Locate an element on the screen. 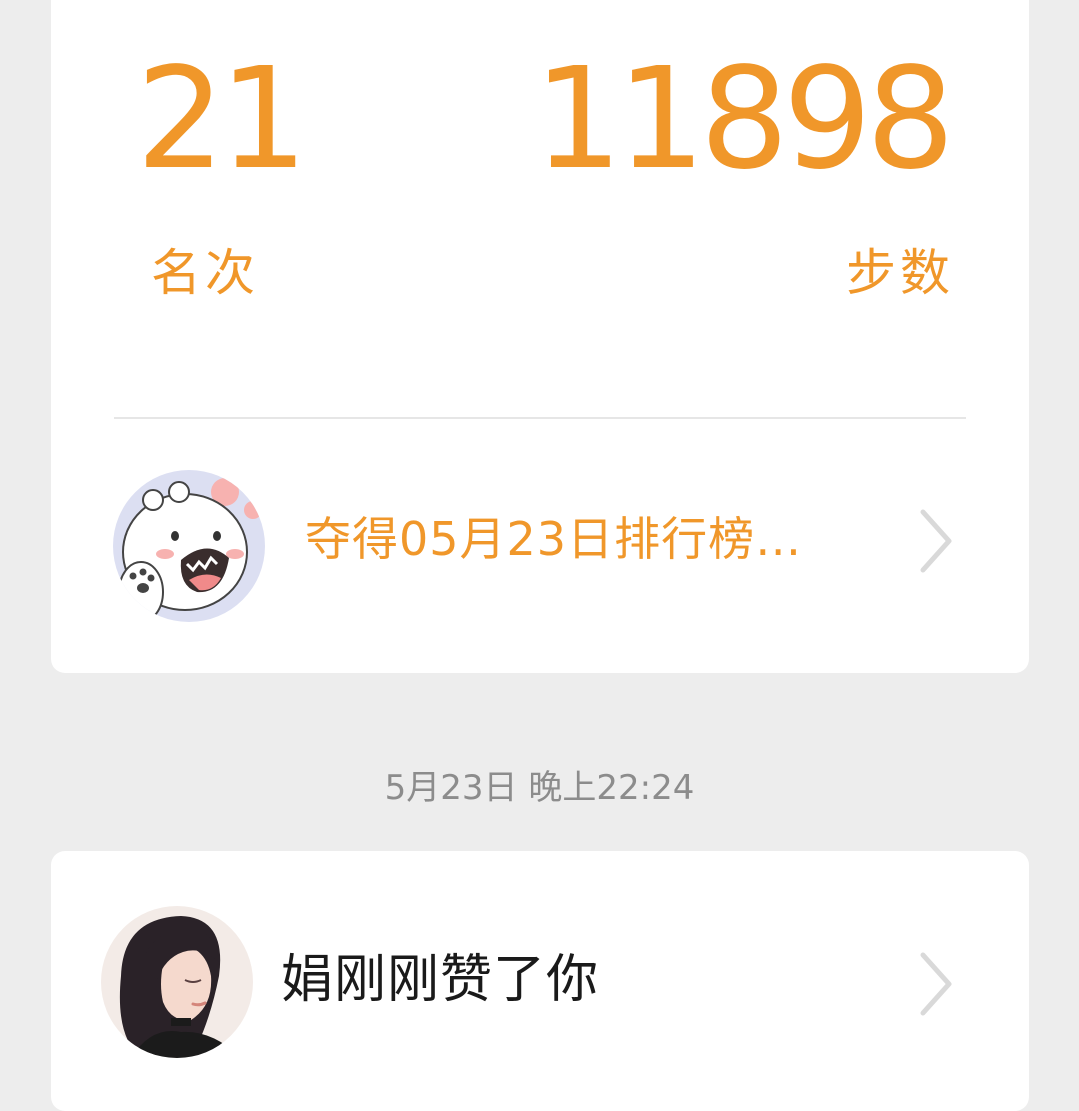 Image resolution: width=1079 pixels, height=1111 pixels. girl-avatar-icon is located at coordinates (177, 982).